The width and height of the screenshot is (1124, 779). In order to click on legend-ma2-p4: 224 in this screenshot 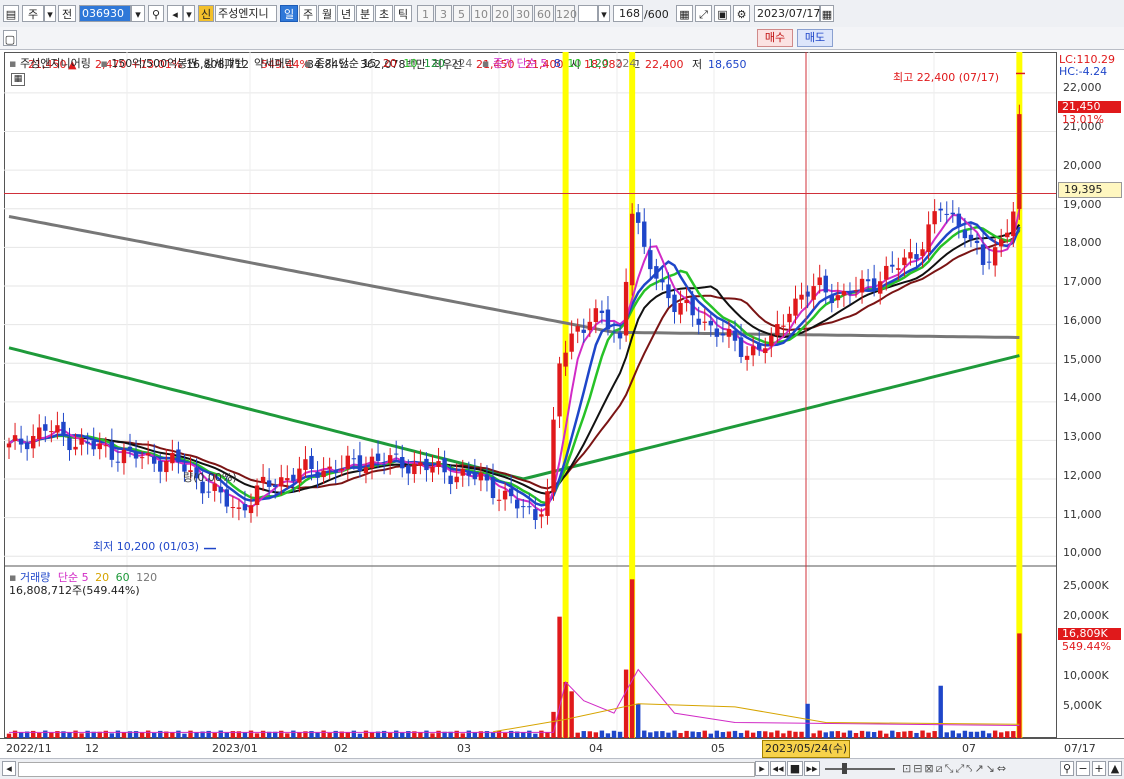, I will do `click(626, 63)`.